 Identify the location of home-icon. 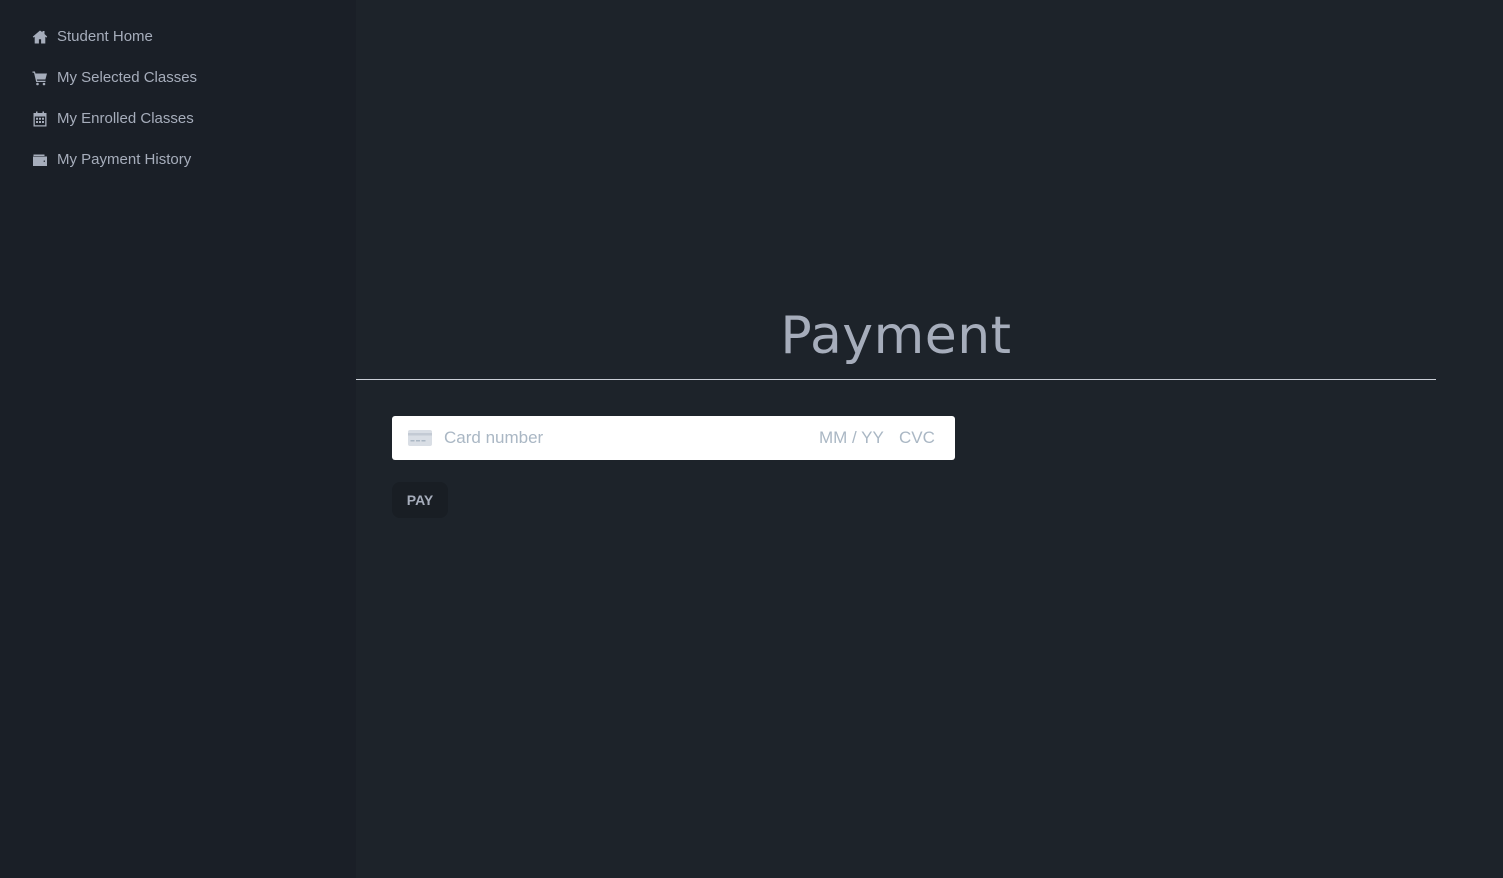
(40, 37).